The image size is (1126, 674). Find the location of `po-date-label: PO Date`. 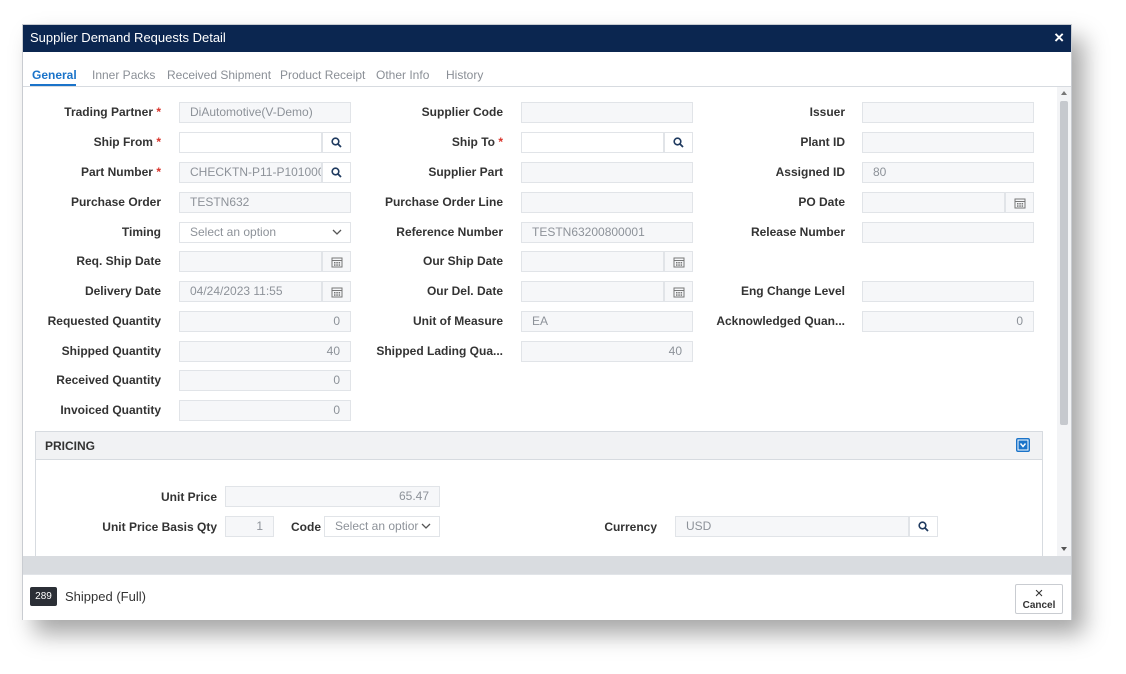

po-date-label: PO Date is located at coordinates (821, 202).